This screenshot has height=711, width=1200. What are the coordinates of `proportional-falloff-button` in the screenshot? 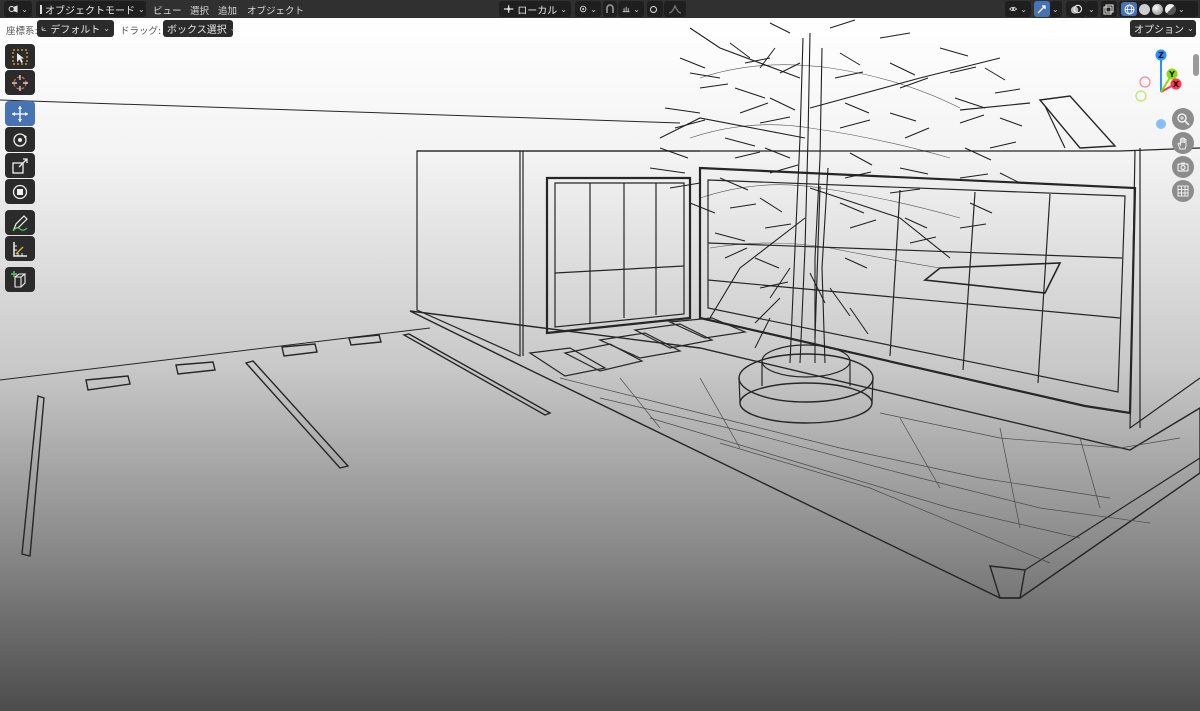 It's located at (675, 9).